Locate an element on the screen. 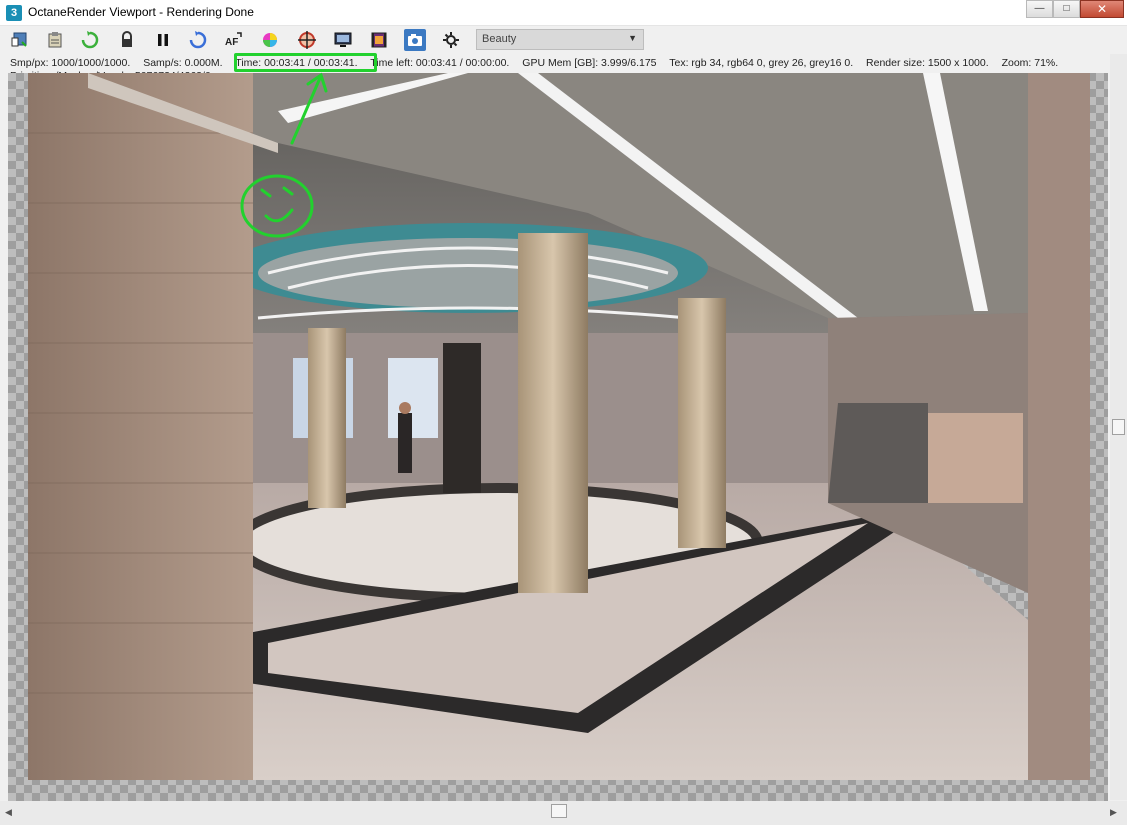 This screenshot has height=825, width=1127. monitor-icon is located at coordinates (343, 39).